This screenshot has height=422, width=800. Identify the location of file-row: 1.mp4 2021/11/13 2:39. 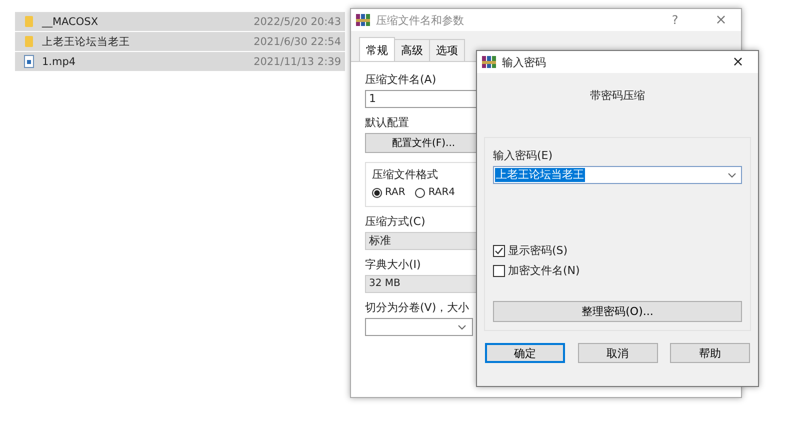
(180, 61).